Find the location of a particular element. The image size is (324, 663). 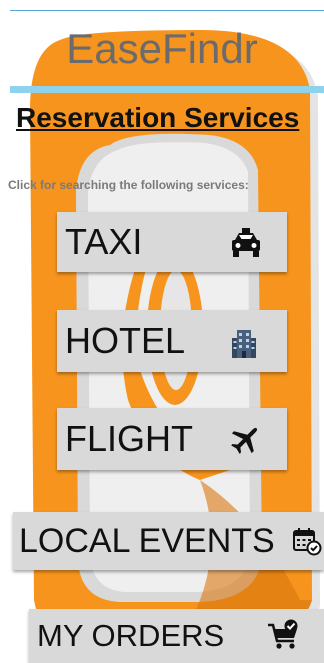

my-orders-button-label: MY ORDERS is located at coordinates (131, 635).